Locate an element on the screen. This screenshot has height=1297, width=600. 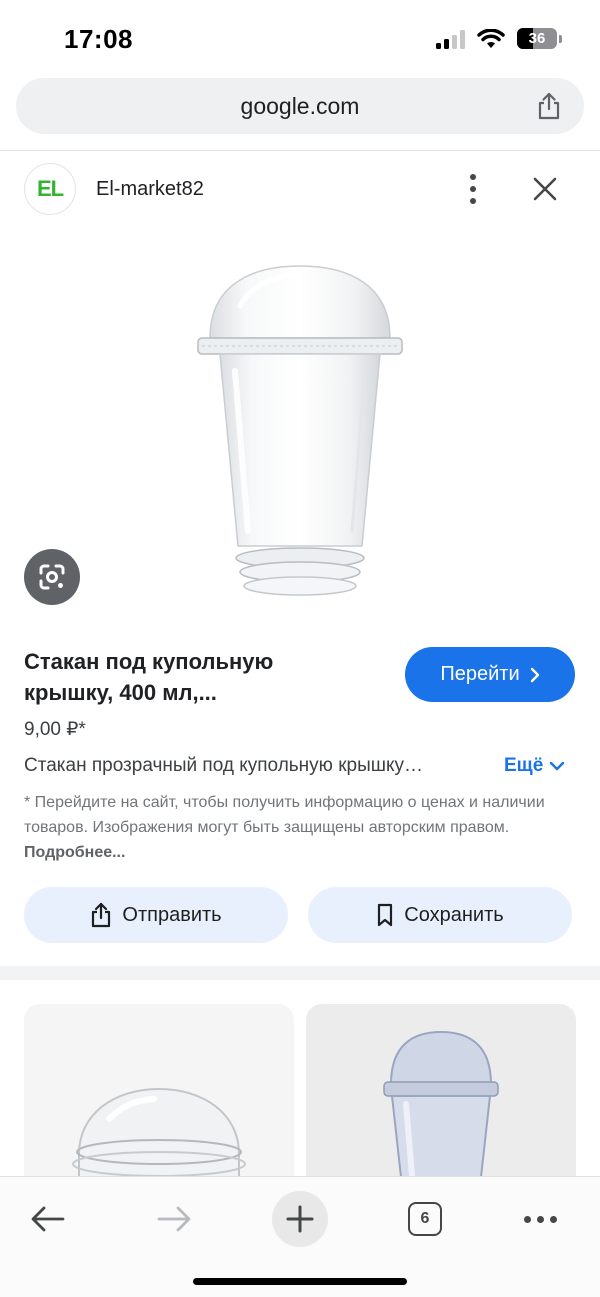
visit-button: Перейти is located at coordinates (490, 674).